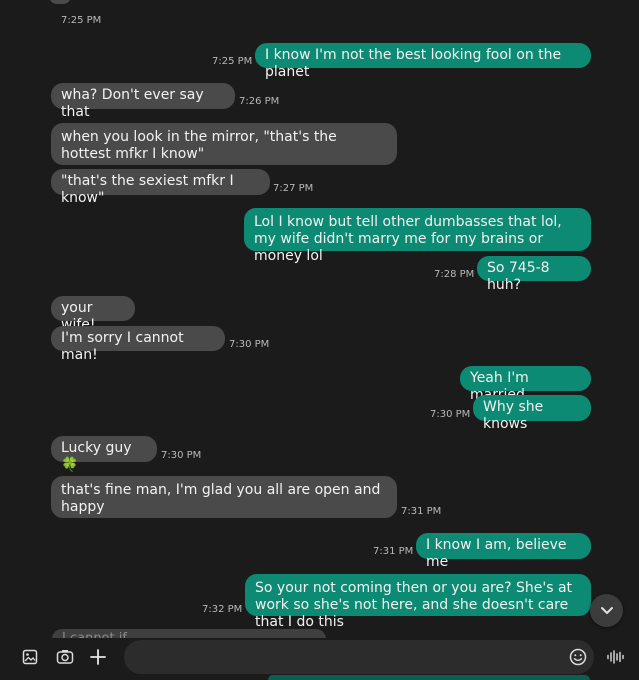  I want to click on gallery-button, so click(30, 657).